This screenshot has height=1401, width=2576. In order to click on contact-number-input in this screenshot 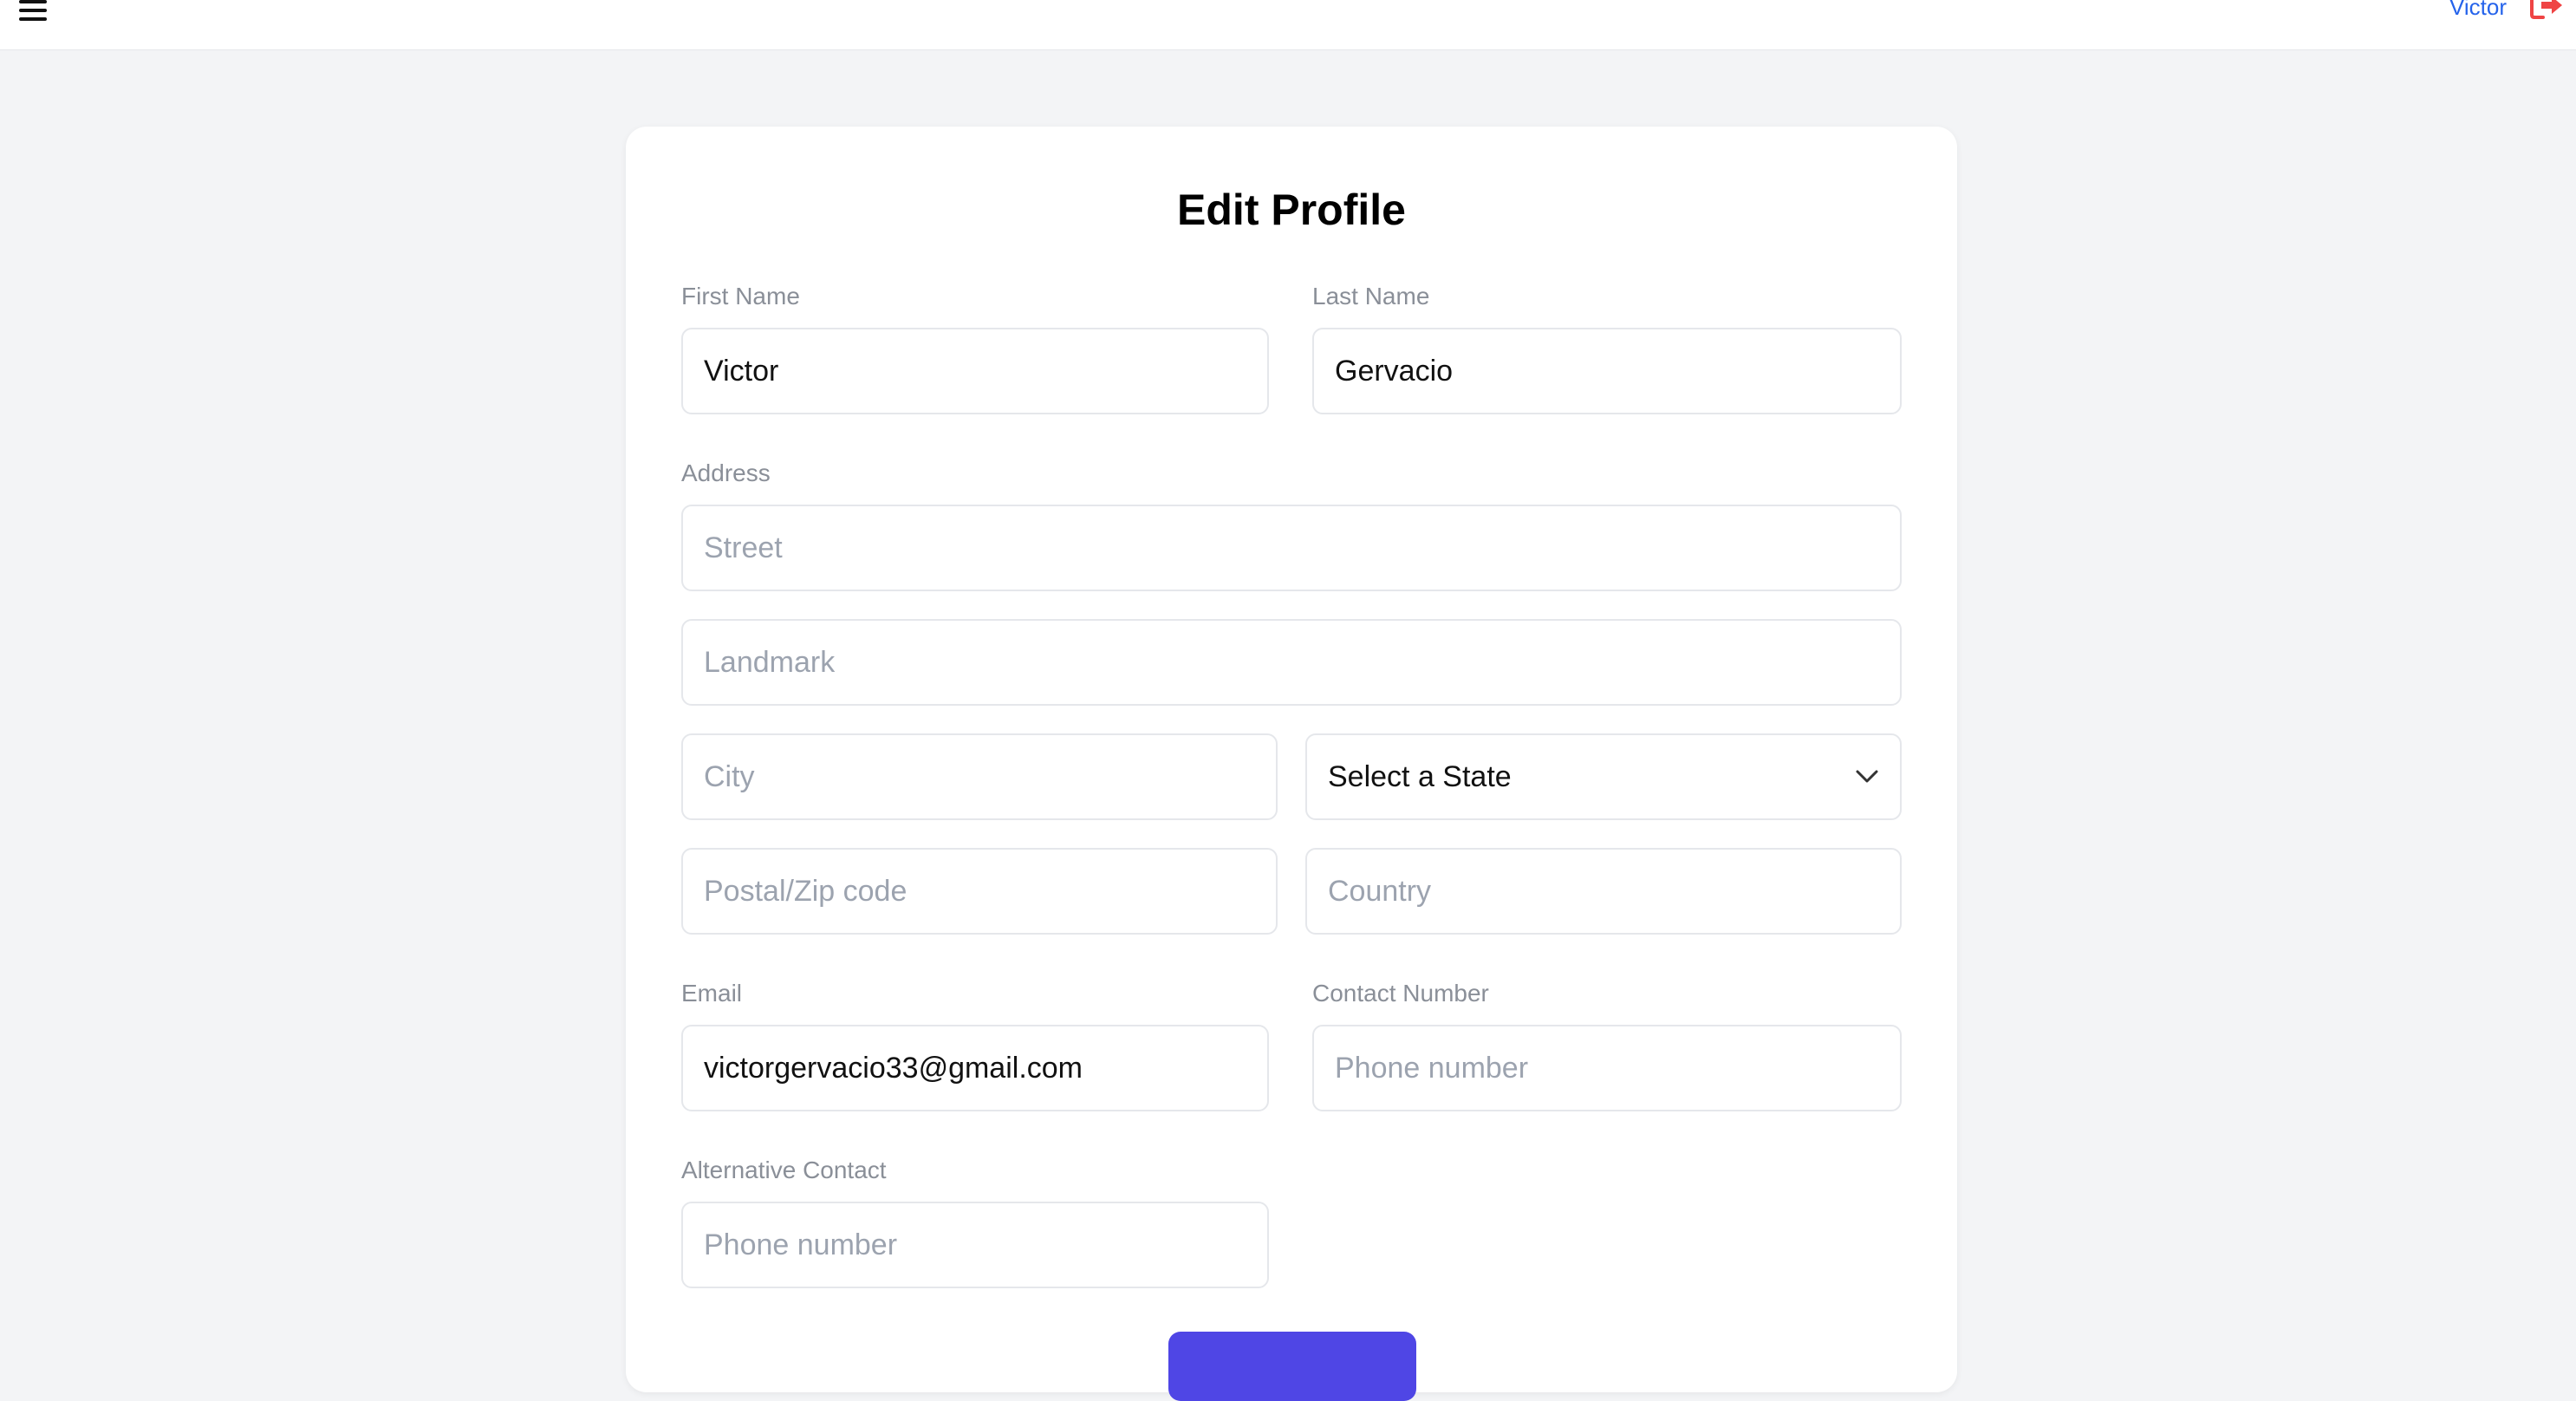, I will do `click(1607, 1068)`.